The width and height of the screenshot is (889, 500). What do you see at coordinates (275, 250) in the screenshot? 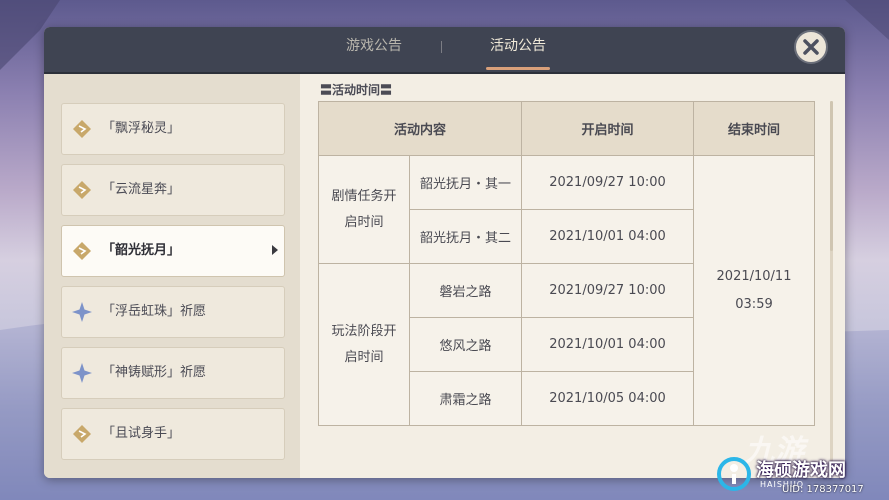
I see `chevron-right-icon` at bounding box center [275, 250].